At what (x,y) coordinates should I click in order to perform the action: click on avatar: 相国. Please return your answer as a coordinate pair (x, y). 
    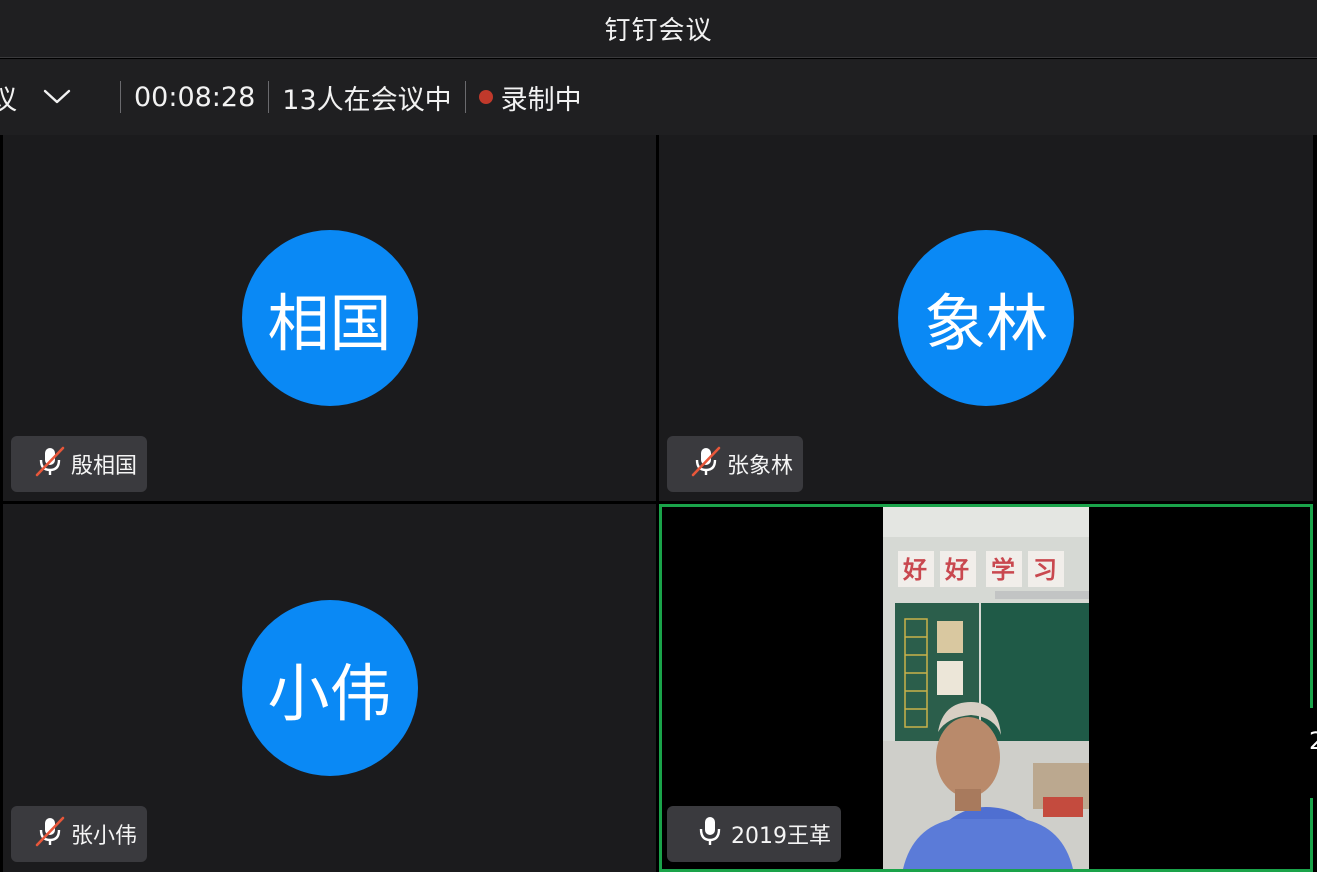
    Looking at the image, I should click on (329, 318).